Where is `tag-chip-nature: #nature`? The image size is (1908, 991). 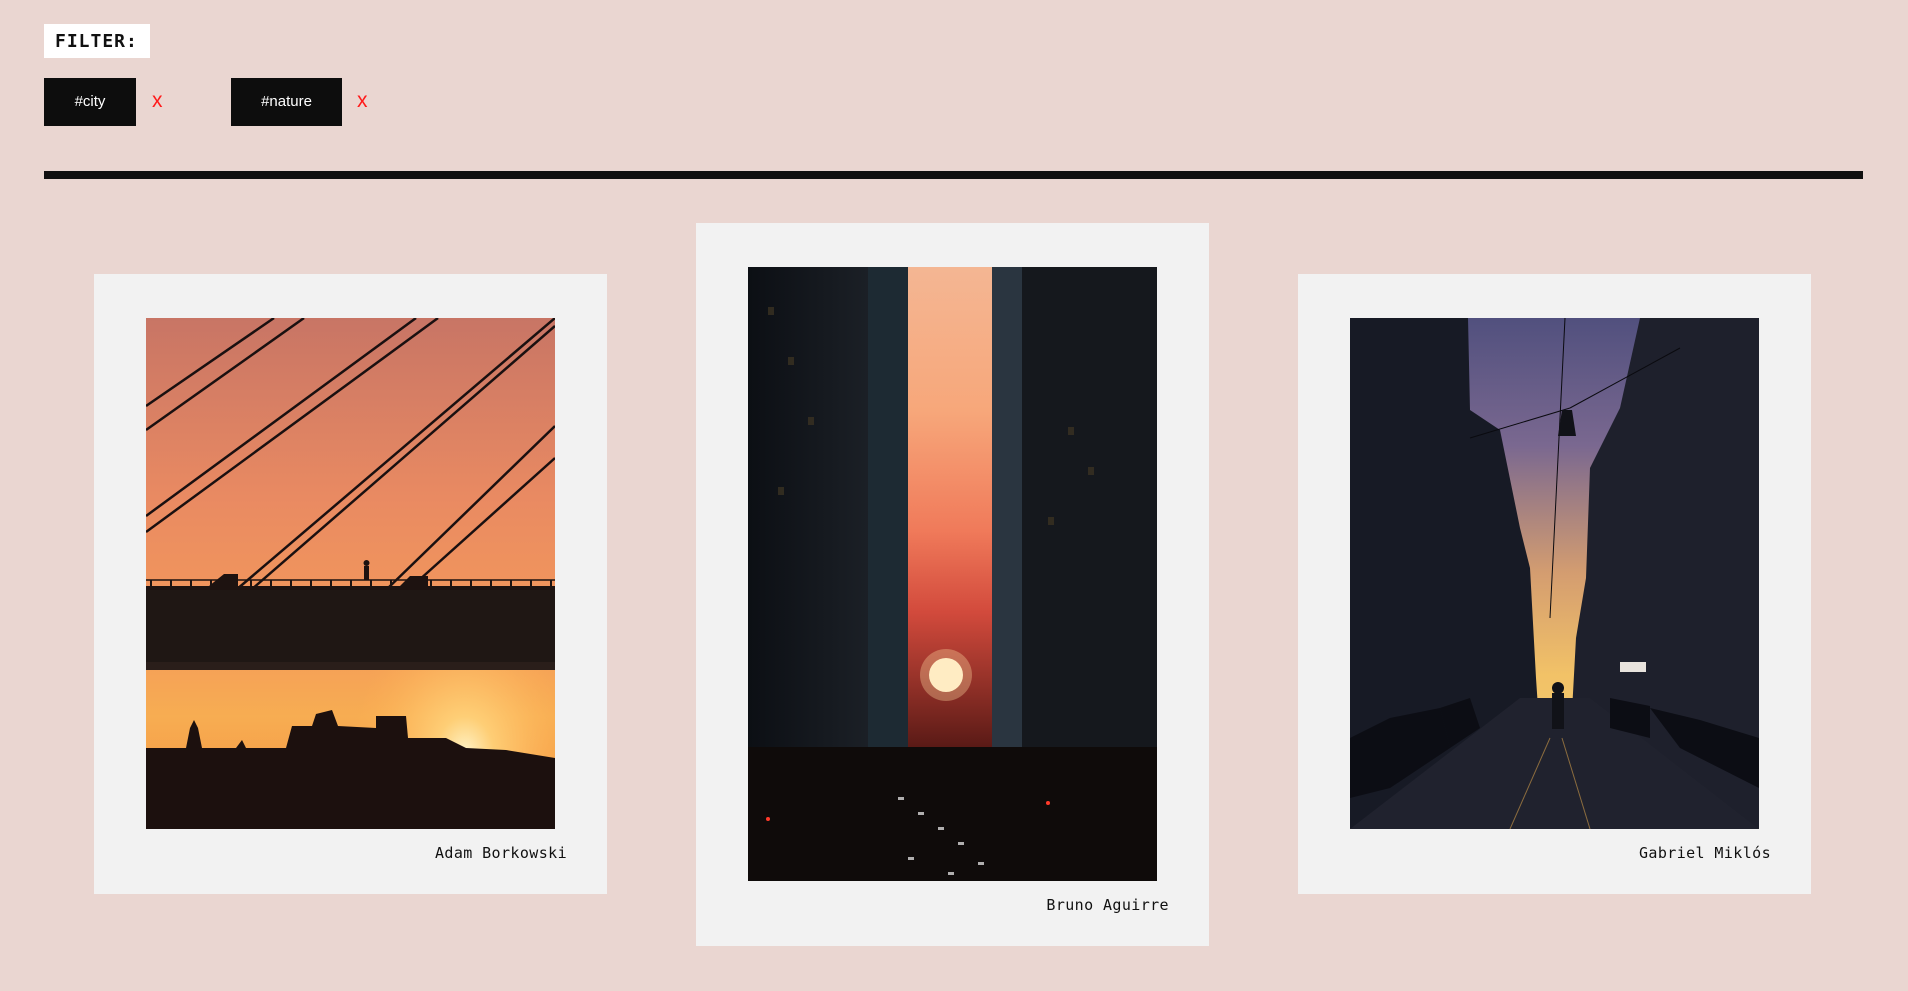
tag-chip-nature: #nature is located at coordinates (286, 102).